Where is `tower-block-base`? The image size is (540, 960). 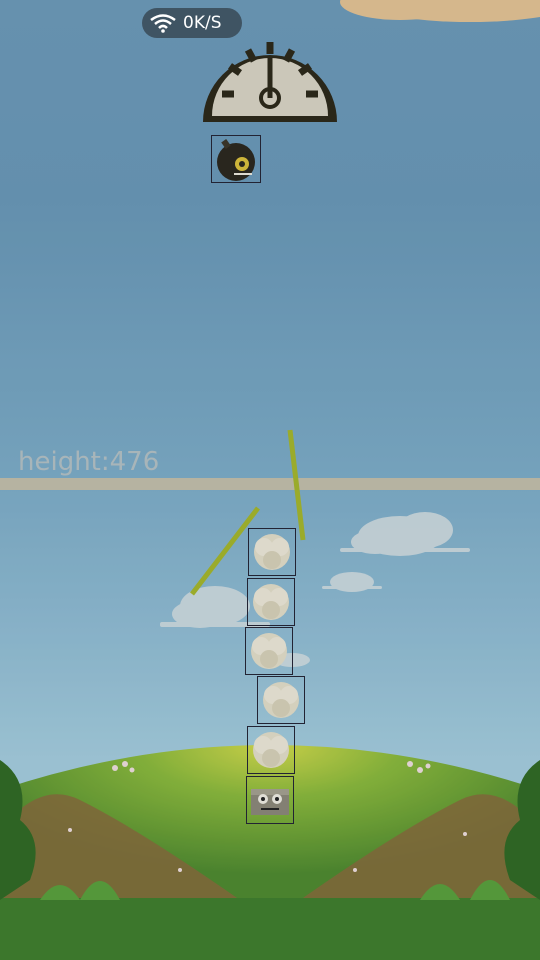
tower-block-base is located at coordinates (270, 800).